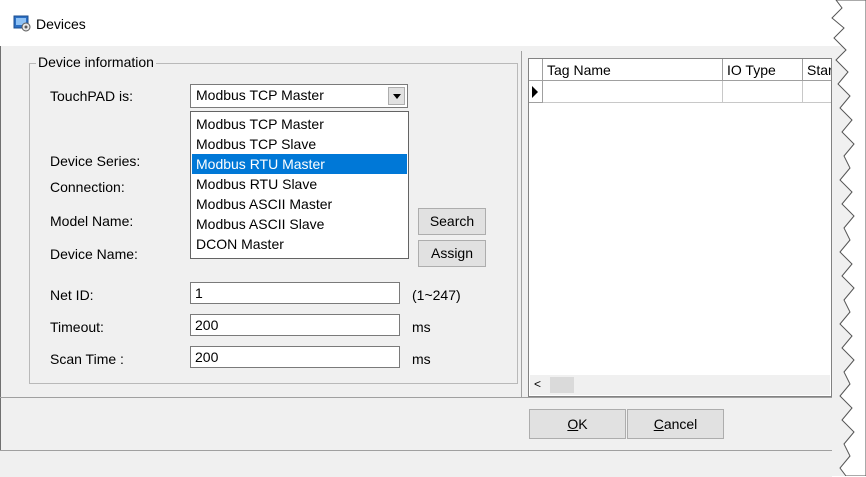 This screenshot has width=866, height=477. I want to click on dropdown-option: Modbus ASCII Slave, so click(299, 224).